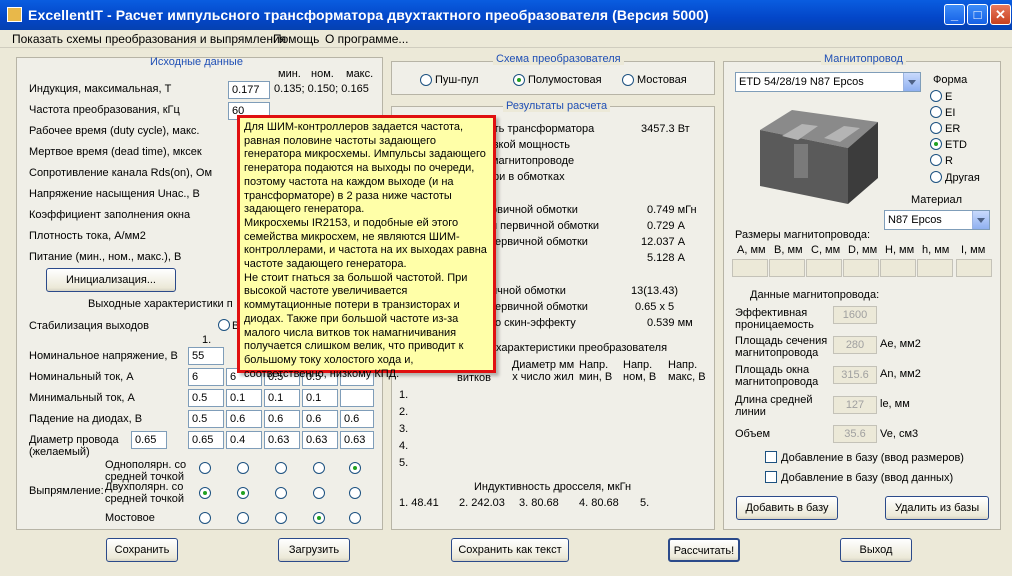 This screenshot has height=576, width=1012. Describe the element at coordinates (954, 14) in the screenshot. I see `minimize-button: _` at that location.